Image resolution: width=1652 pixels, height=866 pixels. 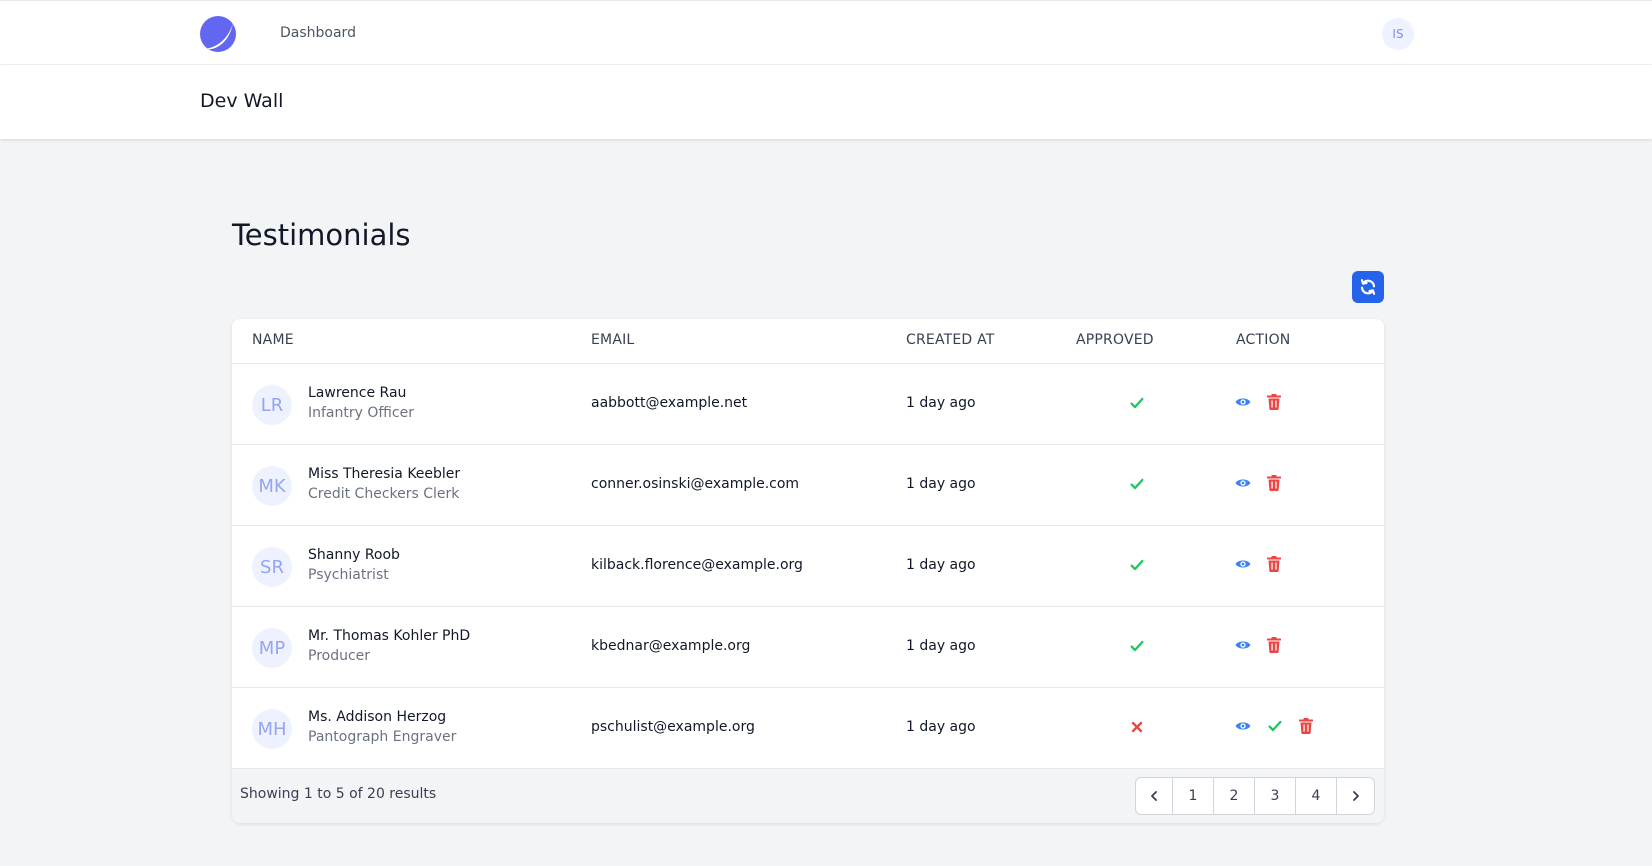 I want to click on testimonial-author-name: Ms. Addison Herzog, so click(x=377, y=717).